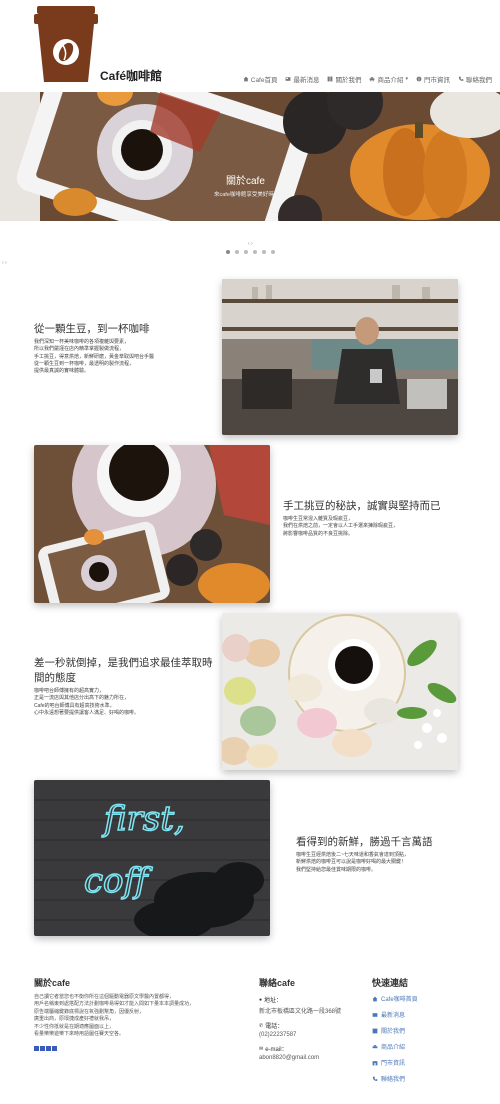 Image resolution: width=500 pixels, height=1104 pixels. I want to click on nav-contact: 聯絡我們, so click(475, 79).